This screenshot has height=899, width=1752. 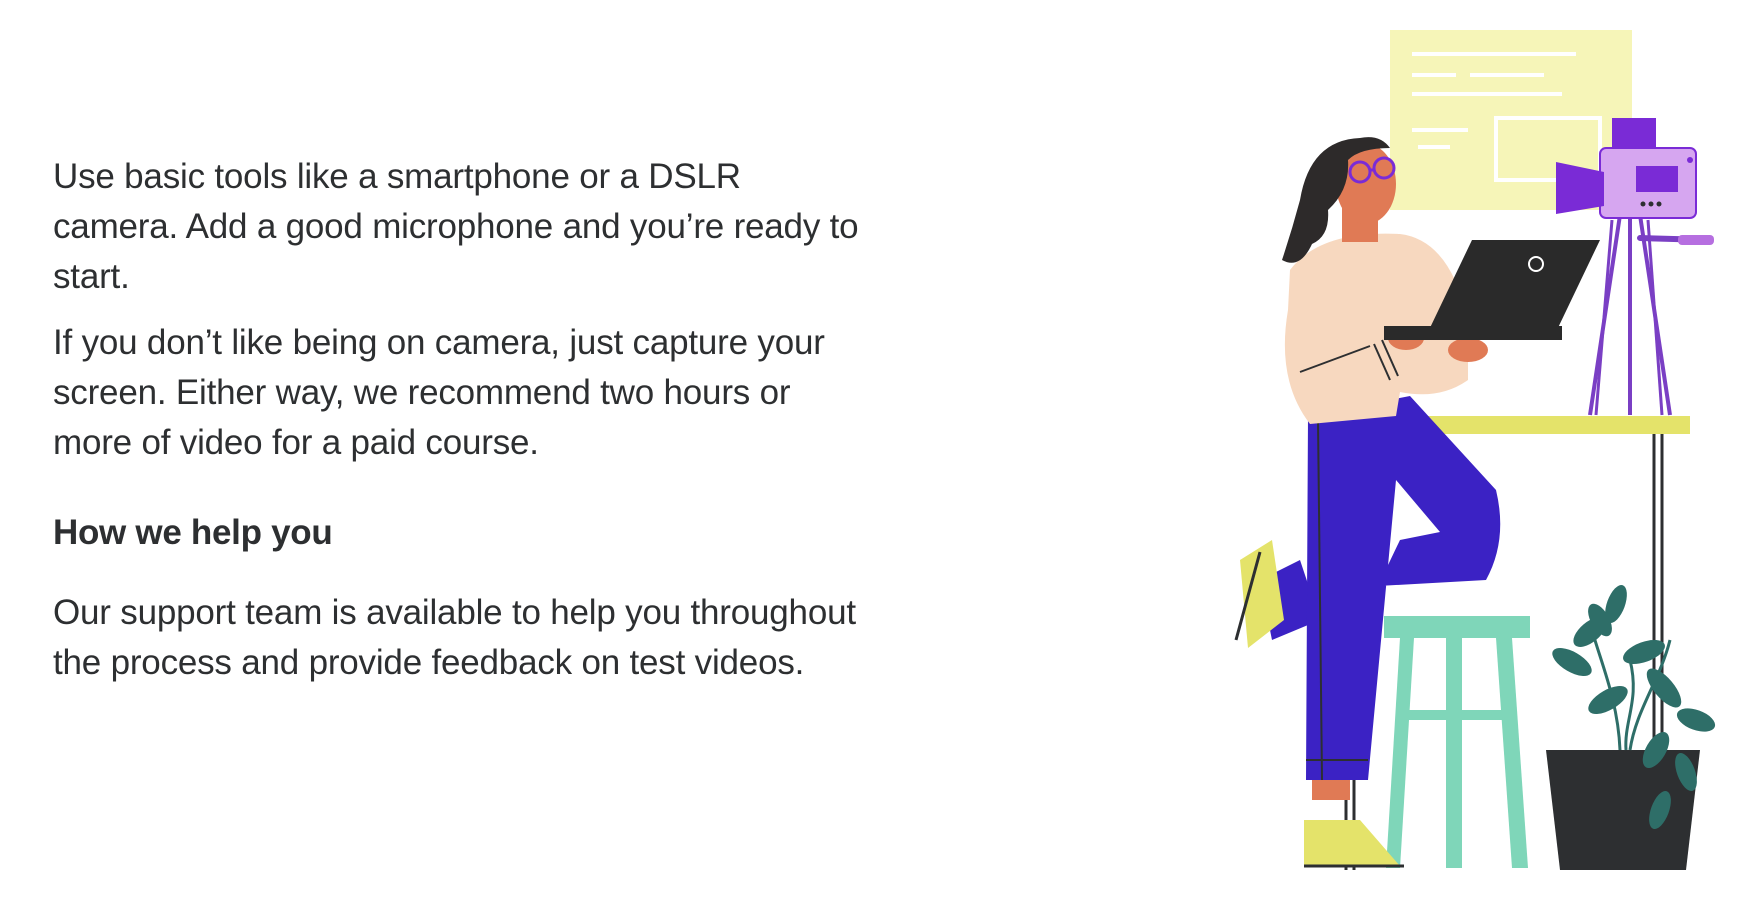 I want to click on section-heading: How we help you, so click(x=193, y=532).